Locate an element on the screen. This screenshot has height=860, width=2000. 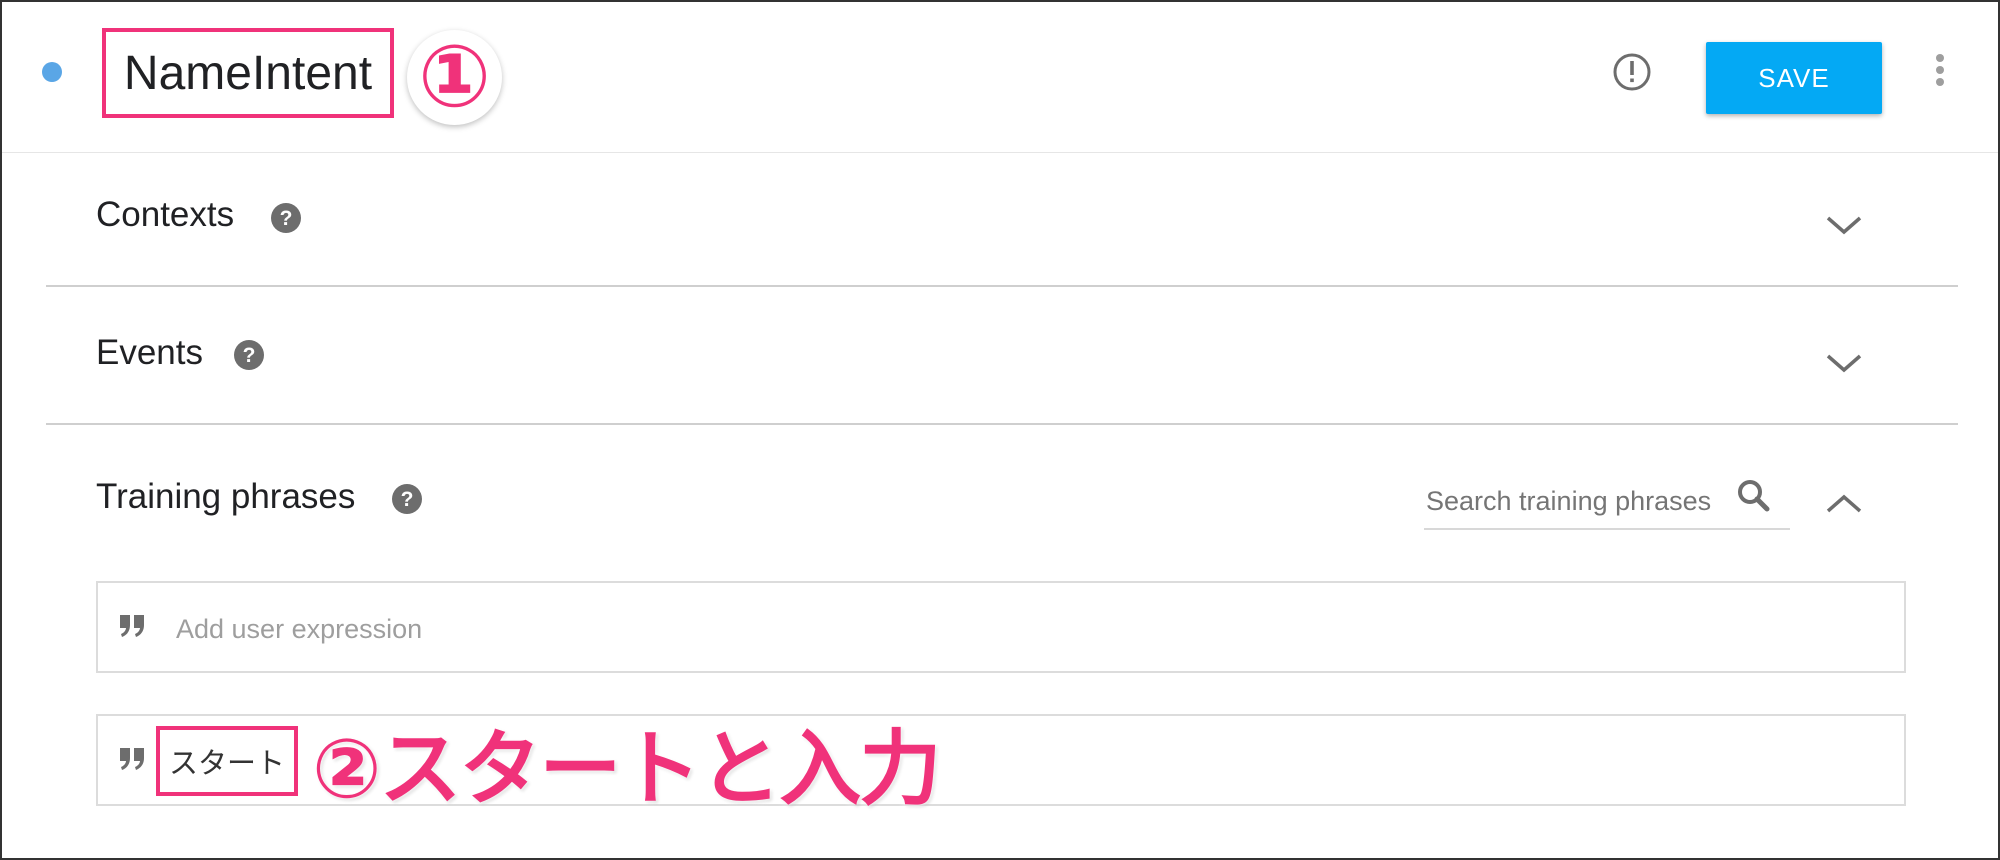
training-phrase-search is located at coordinates (1607, 501).